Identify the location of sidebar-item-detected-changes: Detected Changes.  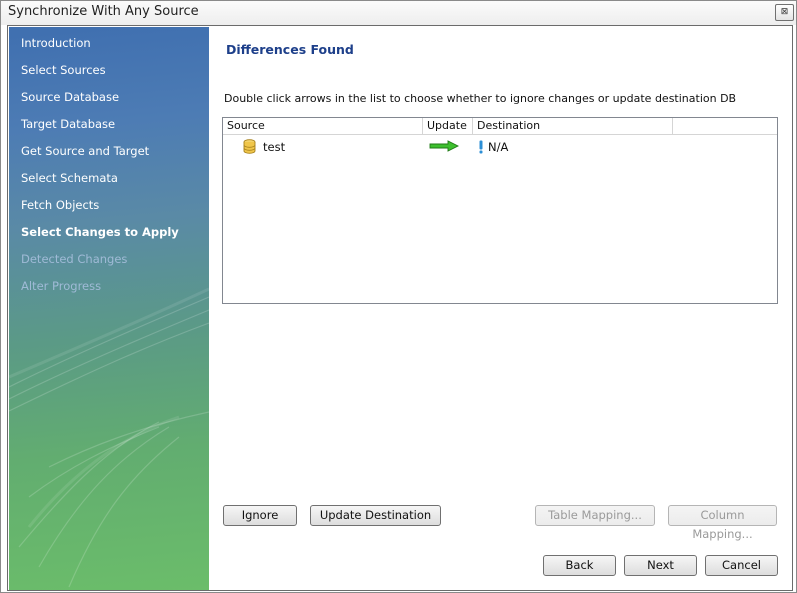
(74, 259).